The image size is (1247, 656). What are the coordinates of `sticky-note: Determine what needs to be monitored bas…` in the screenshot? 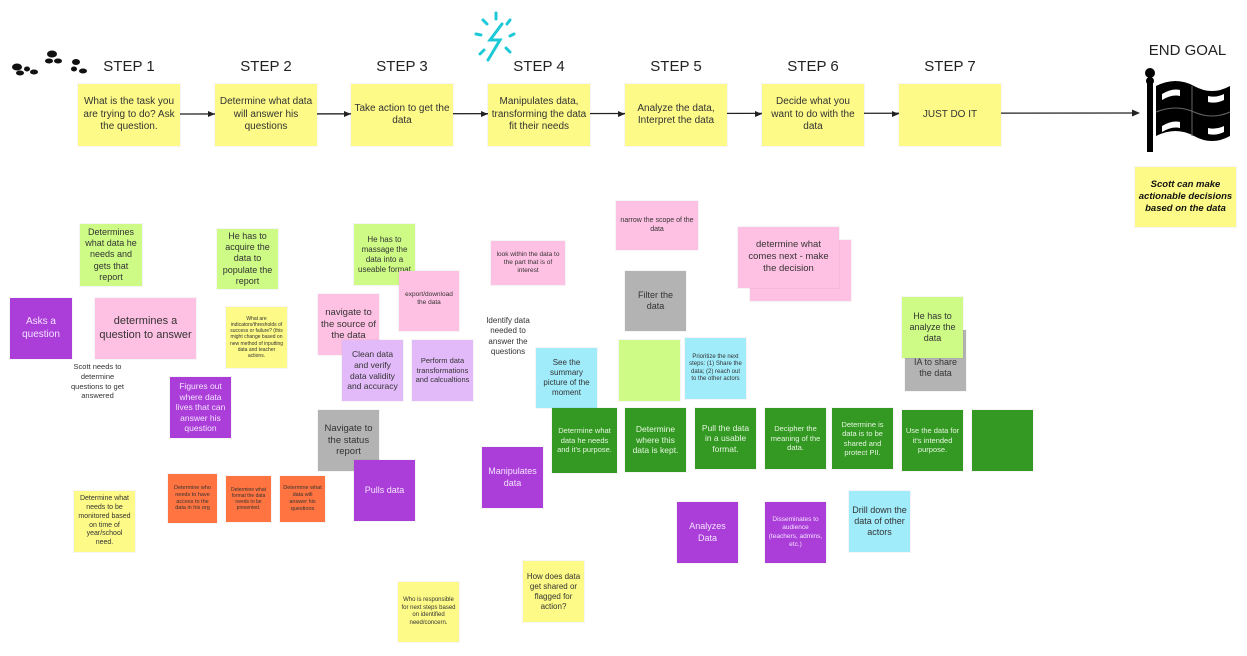 It's located at (104, 521).